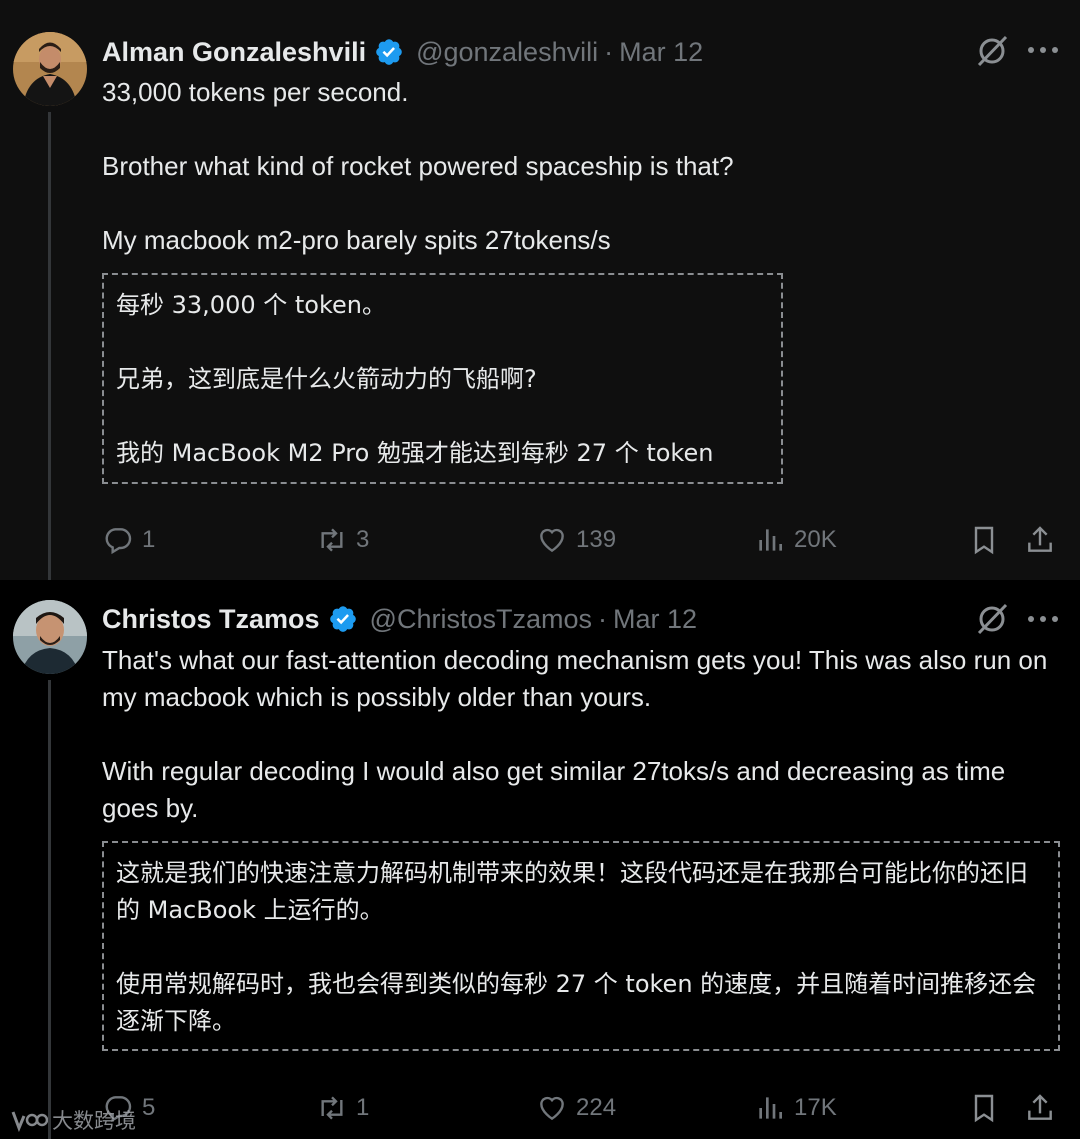 The image size is (1080, 1139). I want to click on repost-count: 1, so click(363, 1107).